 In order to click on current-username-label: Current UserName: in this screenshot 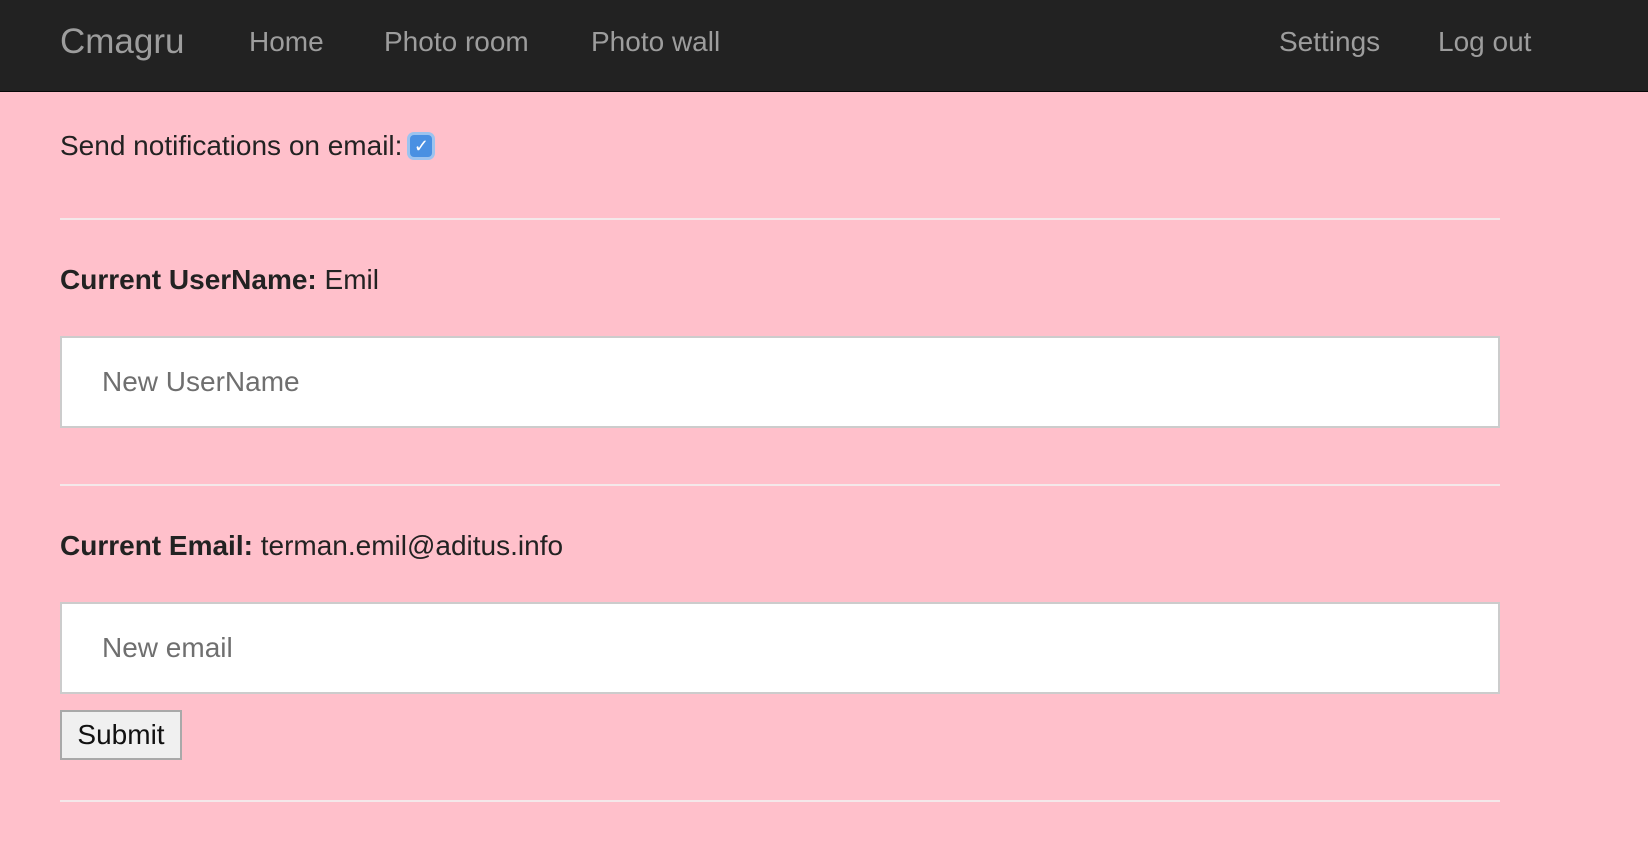, I will do `click(188, 279)`.